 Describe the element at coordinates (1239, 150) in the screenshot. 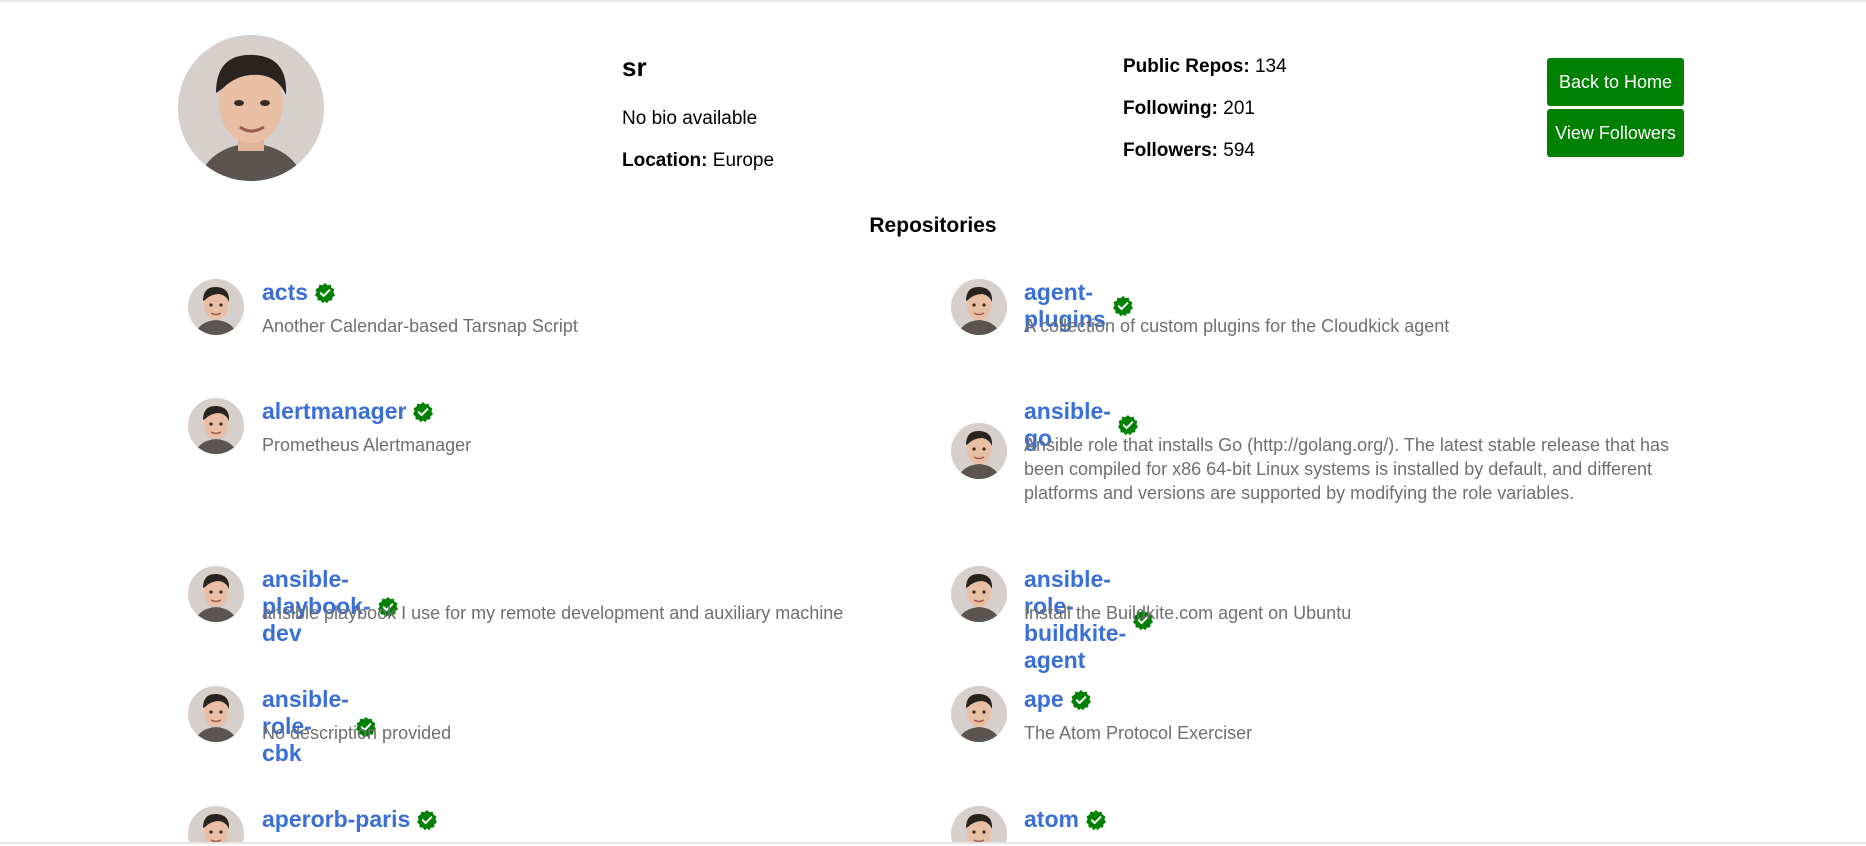

I see `stat-value: 594` at that location.